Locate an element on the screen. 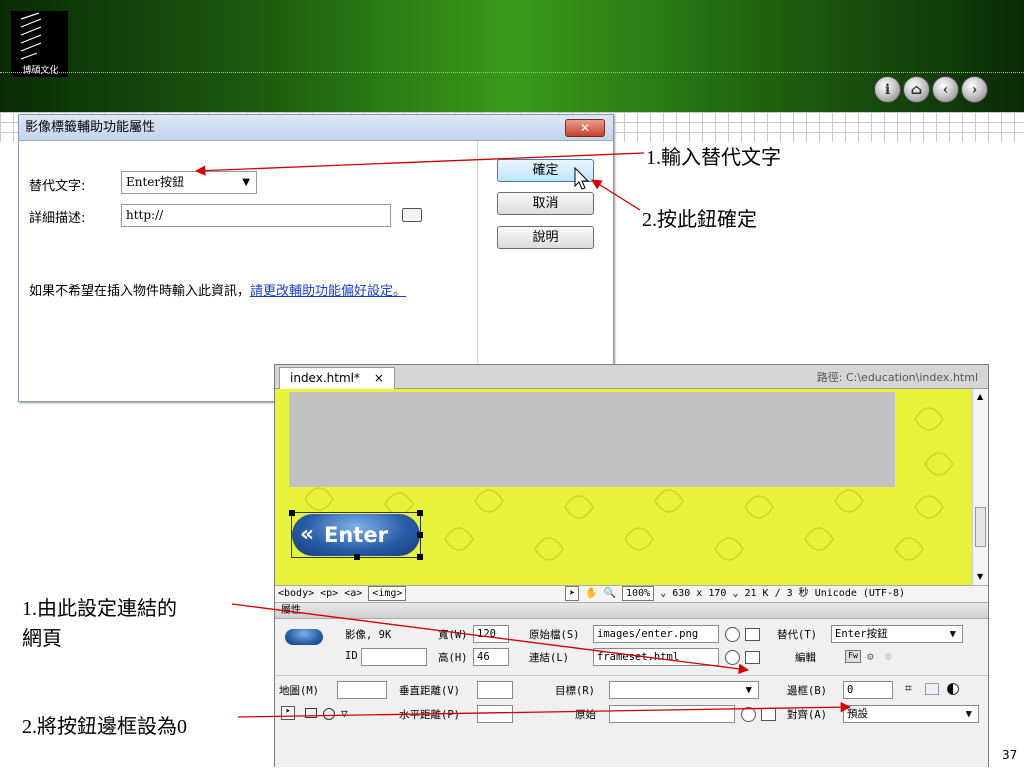 This screenshot has height=768, width=1024. cancel-button: 取消 is located at coordinates (545, 203).